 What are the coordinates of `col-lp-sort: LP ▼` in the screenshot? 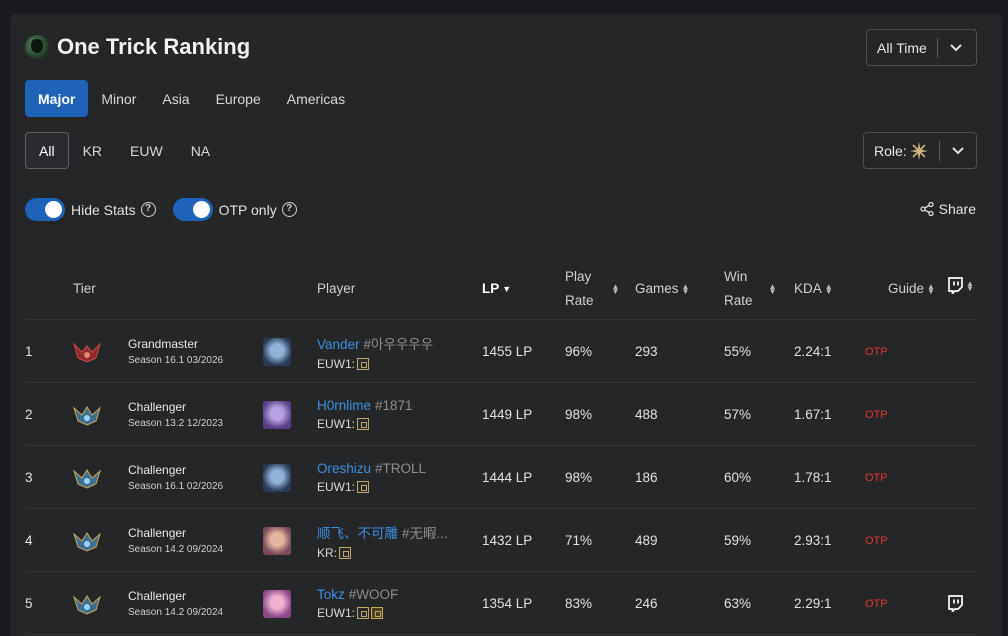 It's located at (496, 289).